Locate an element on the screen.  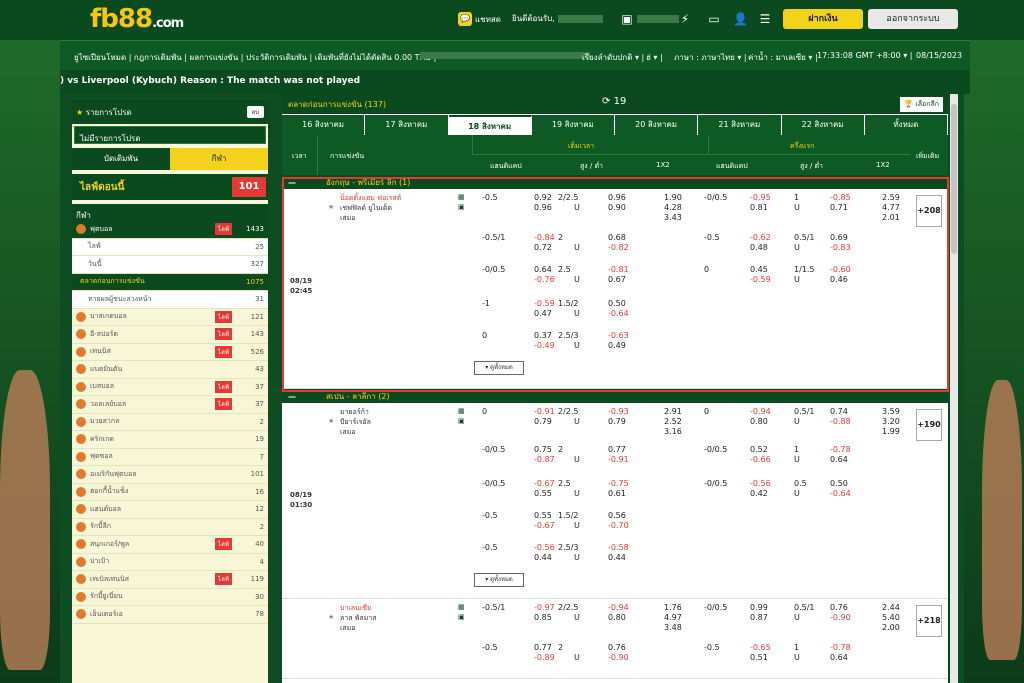
ft-1x2-odds: 3.16 is located at coordinates (673, 431).